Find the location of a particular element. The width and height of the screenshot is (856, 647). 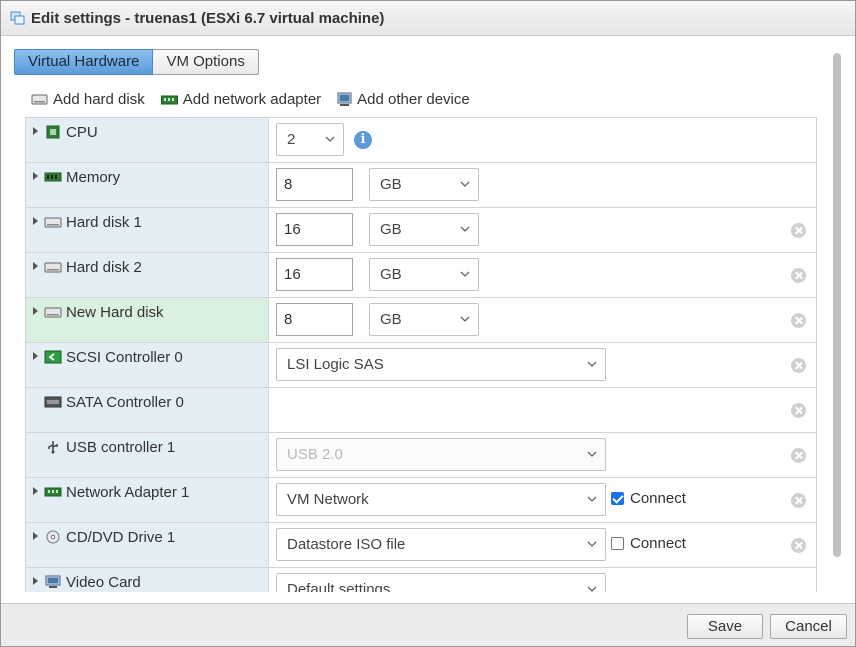

new-hard-disk-unit-select: GB is located at coordinates (424, 319).